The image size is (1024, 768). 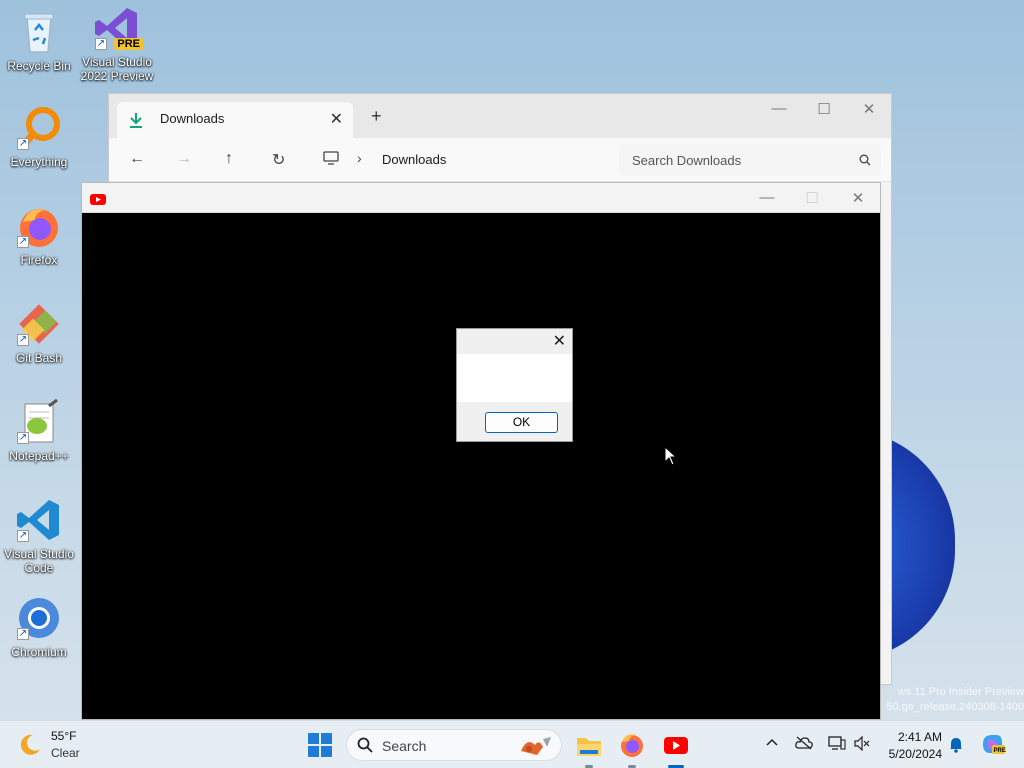 I want to click on breadcrumb-chevron-icon: ›, so click(x=359, y=158).